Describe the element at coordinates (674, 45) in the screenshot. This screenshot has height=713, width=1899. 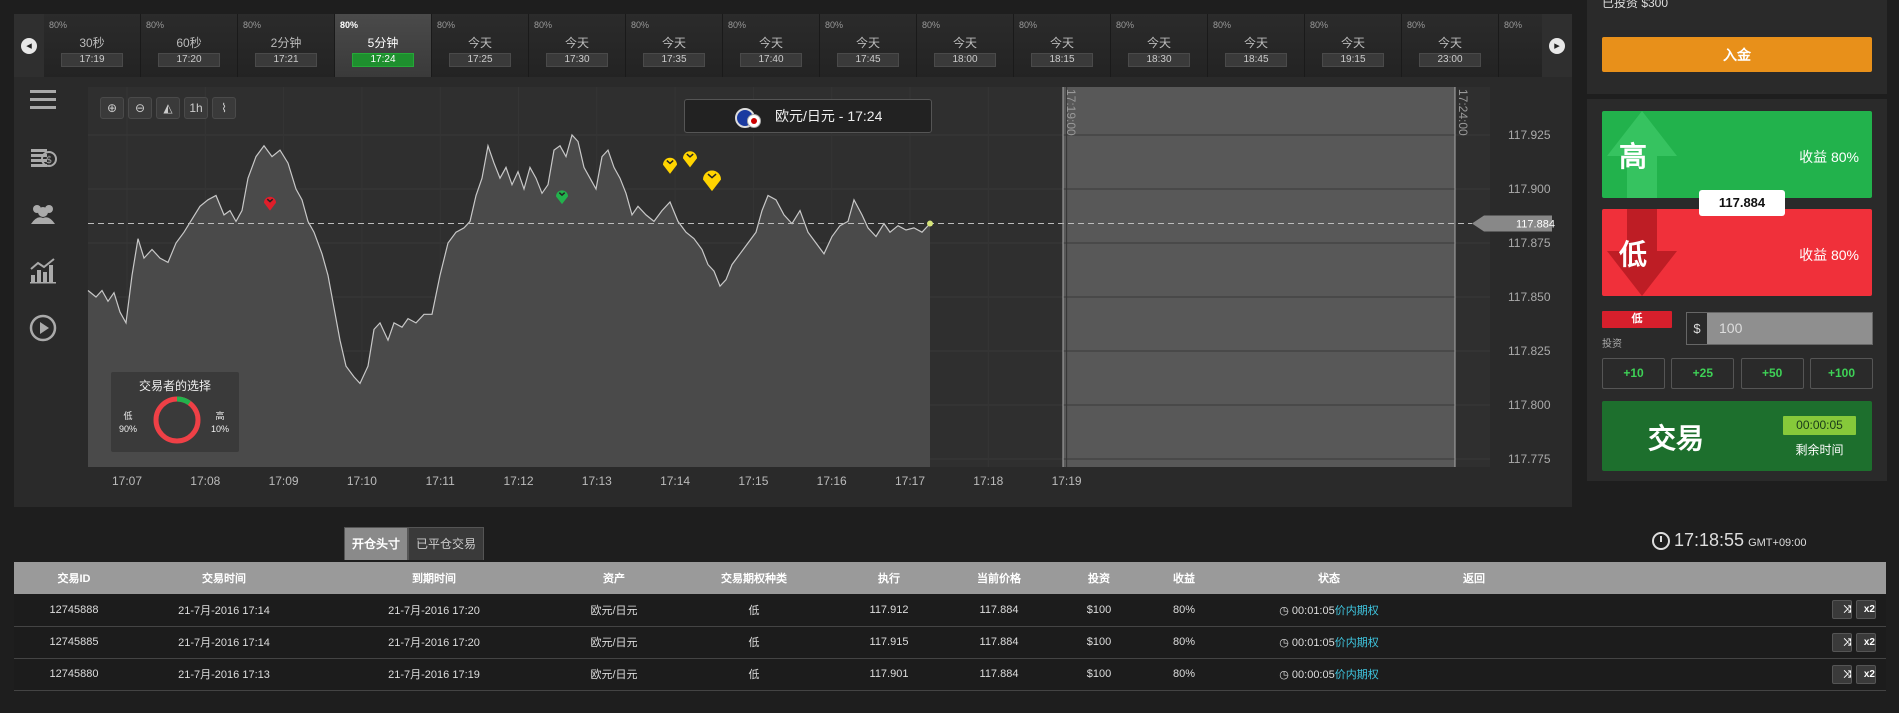
I see `expiry-item: 80% 今天 17:35` at that location.